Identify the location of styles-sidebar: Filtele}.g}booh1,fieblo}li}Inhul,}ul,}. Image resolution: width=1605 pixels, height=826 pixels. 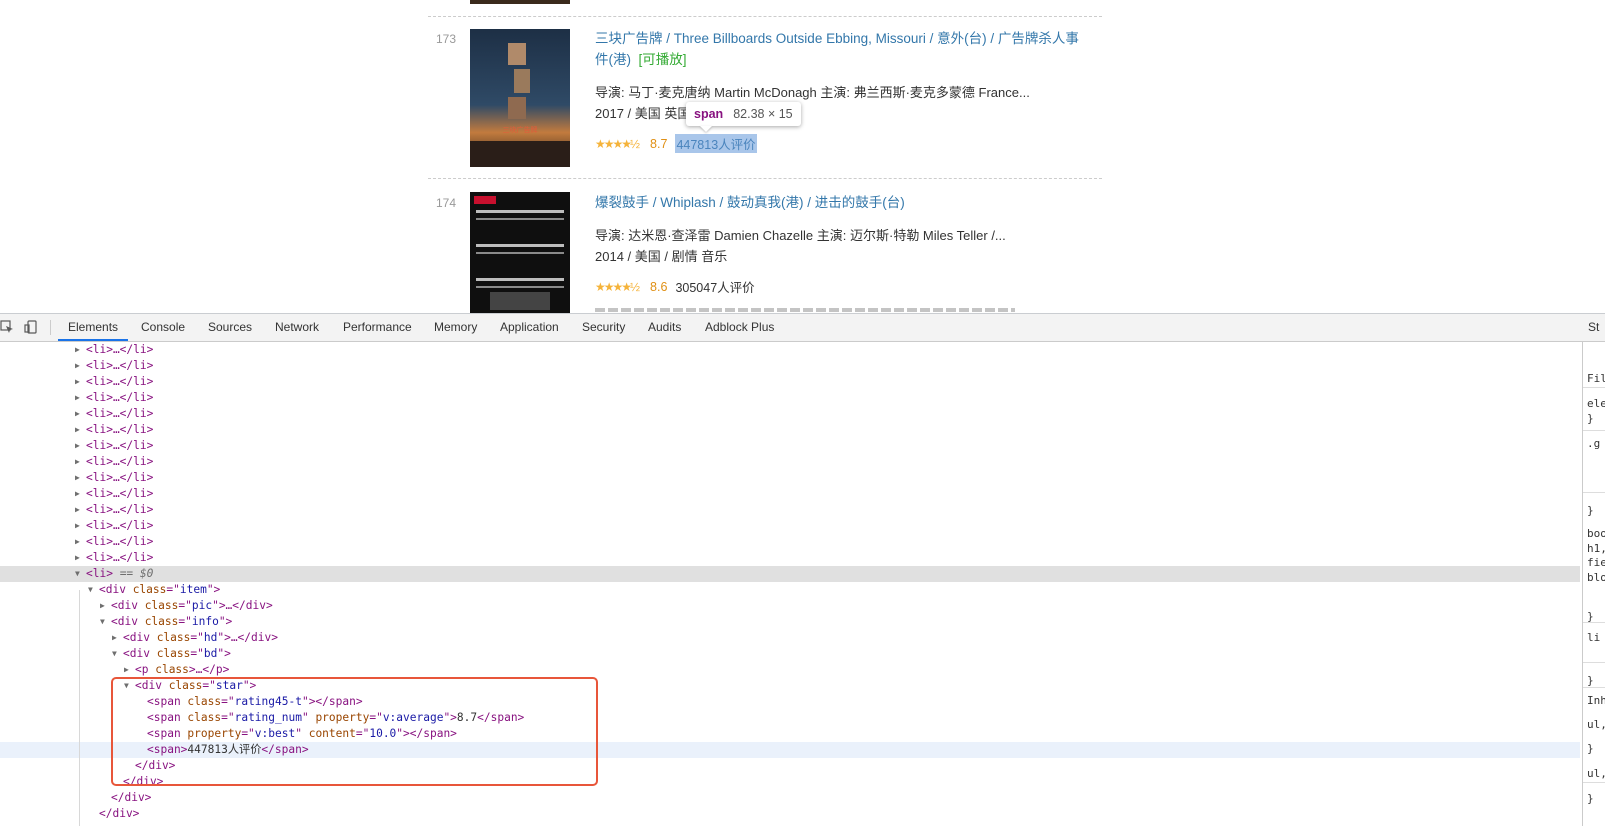
(1593, 584).